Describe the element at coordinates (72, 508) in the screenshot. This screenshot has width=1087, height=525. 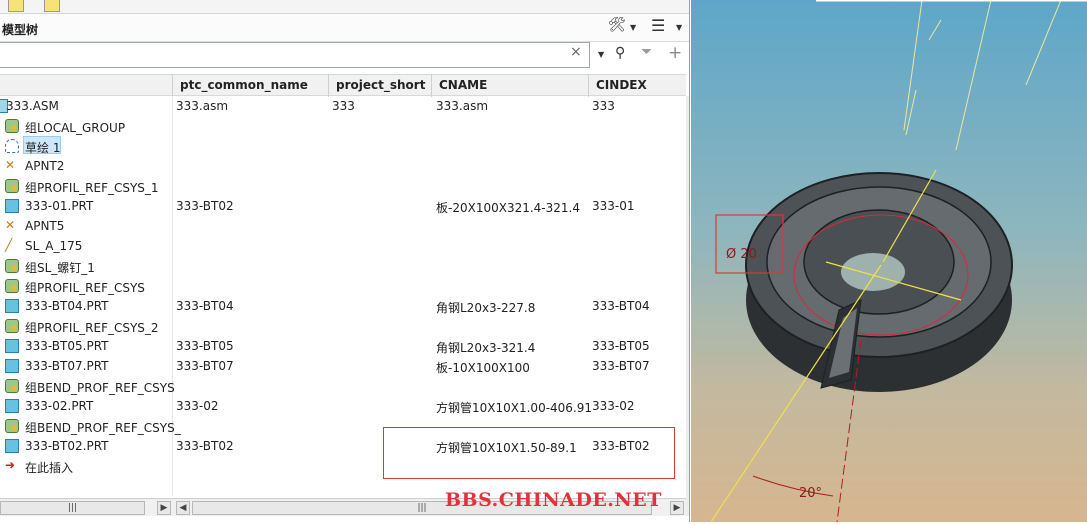
I see `scroll-thumb-left: |||` at that location.